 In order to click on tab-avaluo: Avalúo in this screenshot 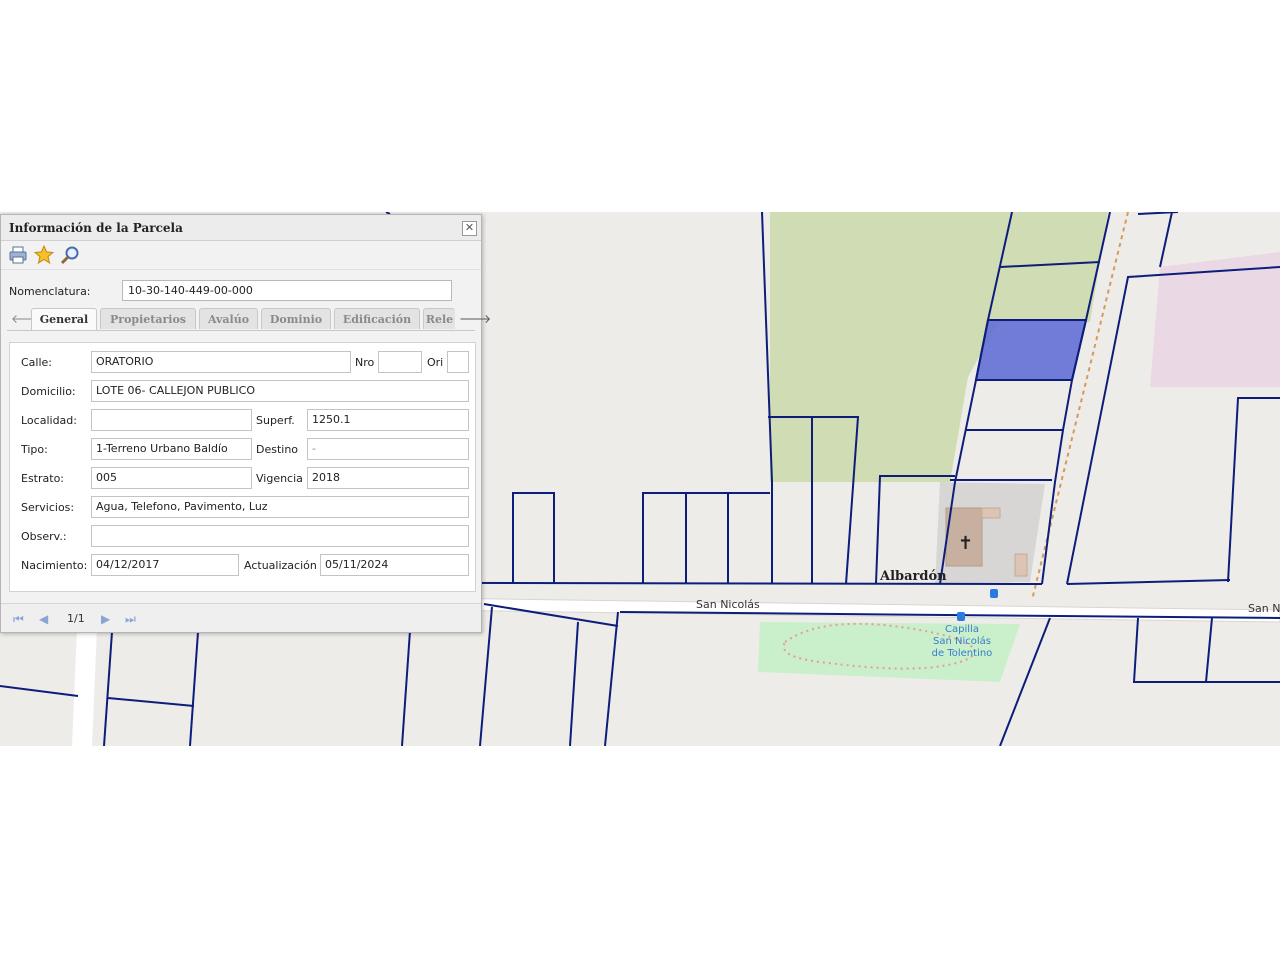, I will do `click(228, 318)`.